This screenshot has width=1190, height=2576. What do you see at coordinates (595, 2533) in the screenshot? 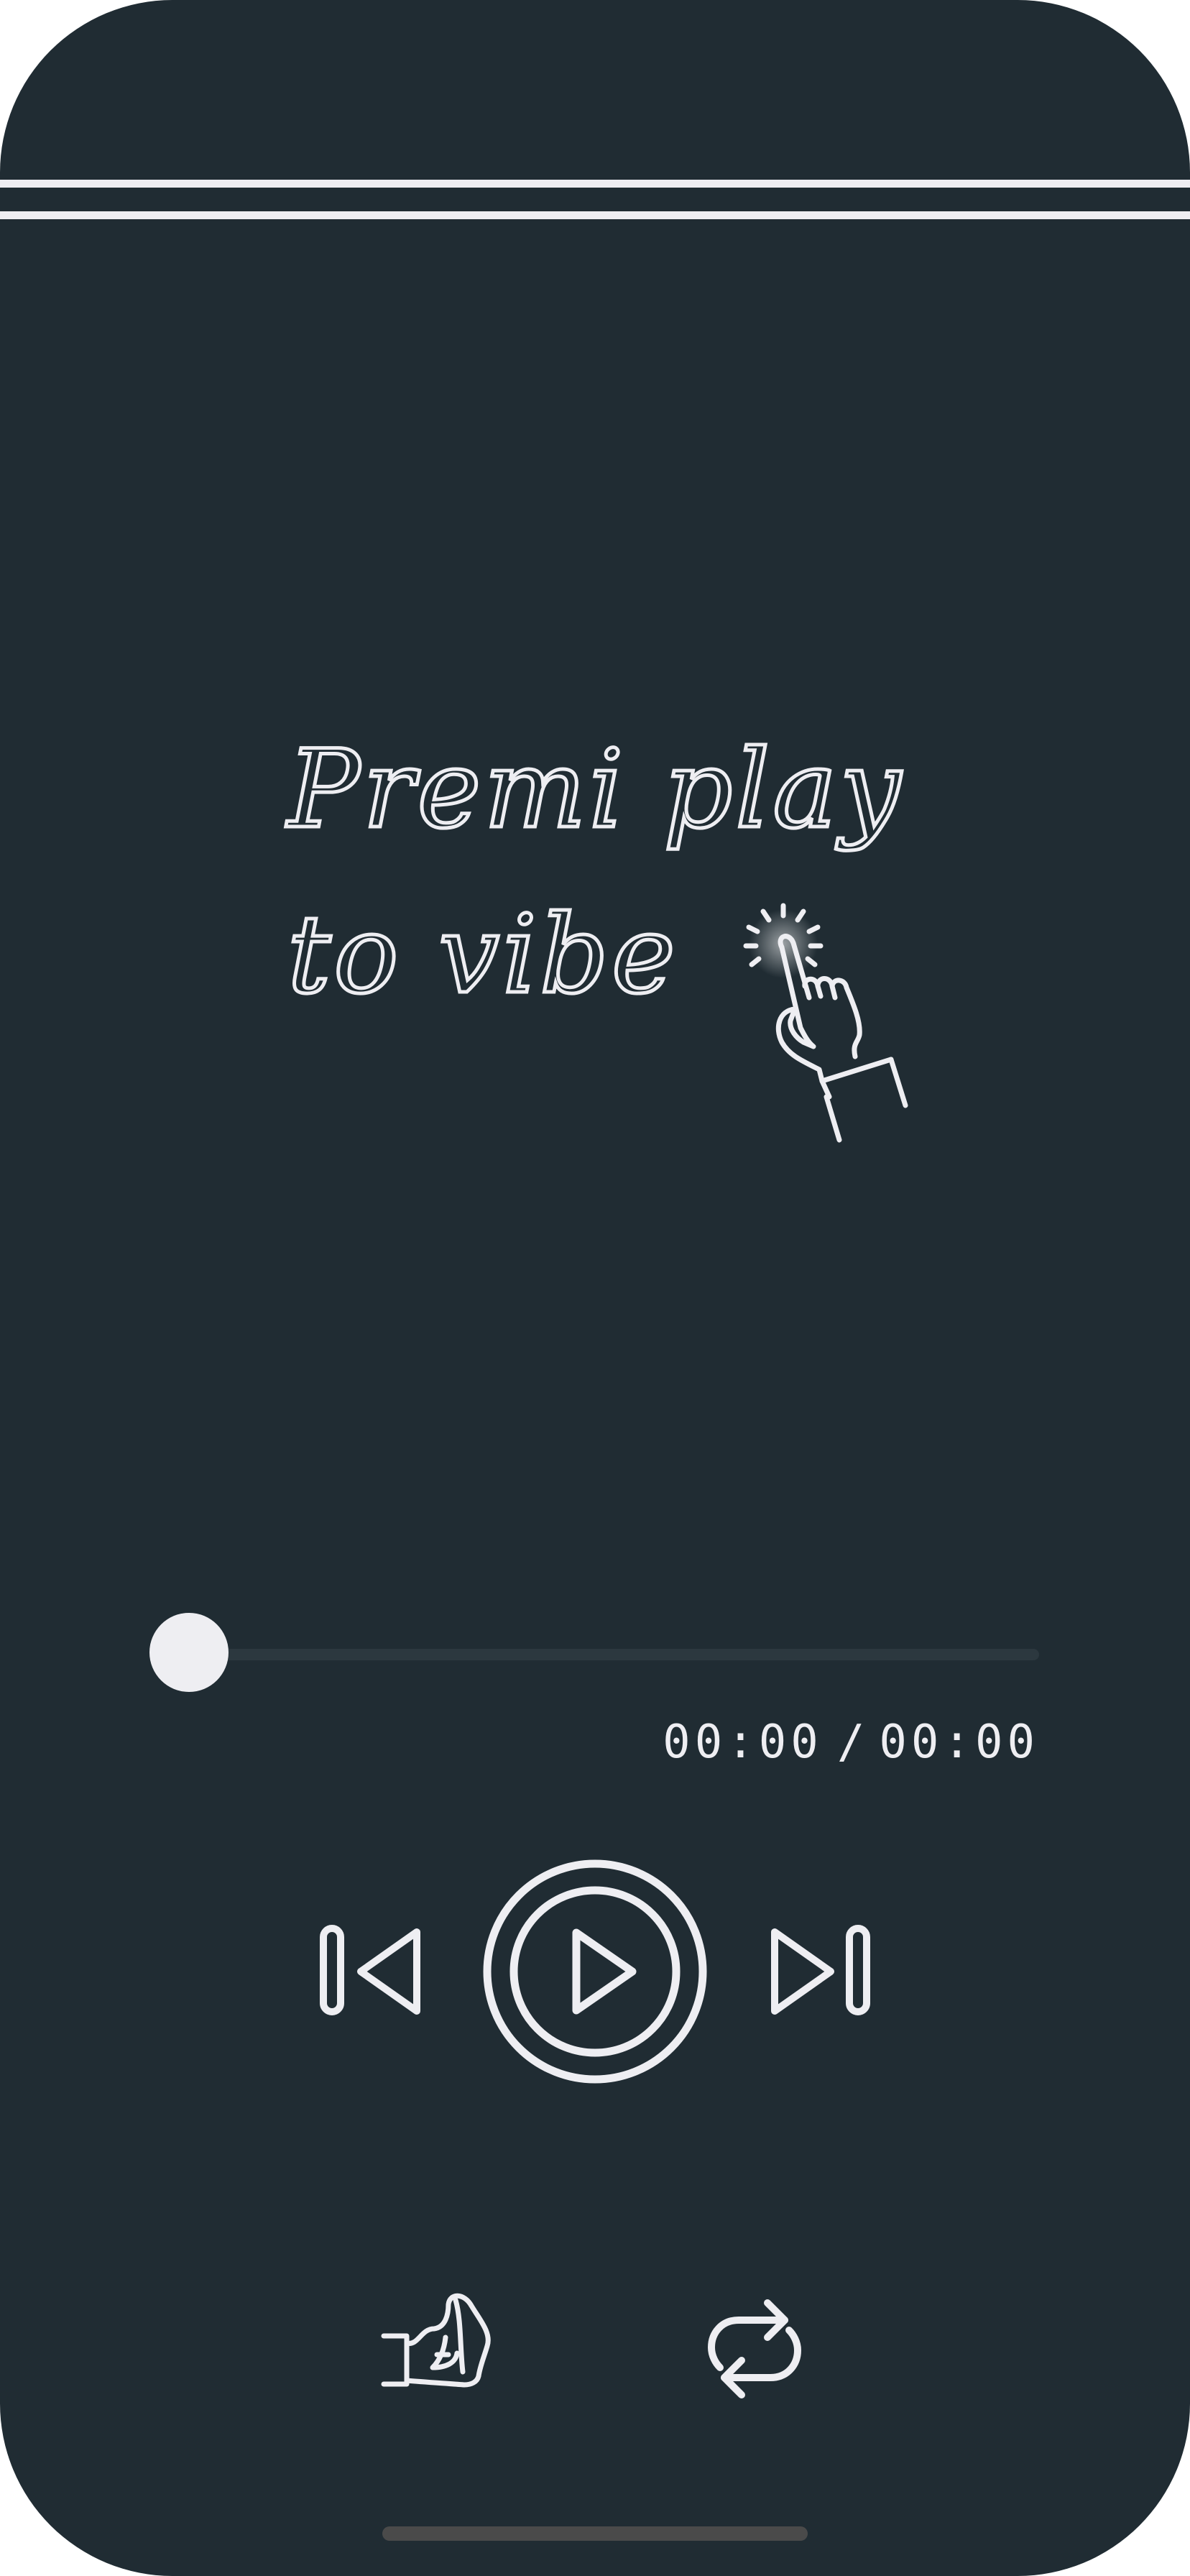
I see `home-indicator` at bounding box center [595, 2533].